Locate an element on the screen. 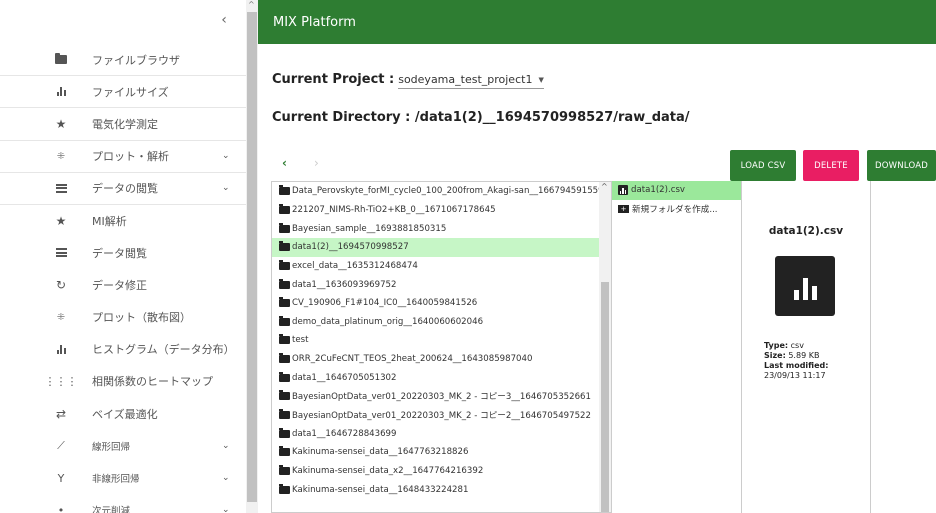 This screenshot has height=513, width=936. sidebar-item: ⁜ プロット・解析 ⌄ is located at coordinates (123, 157).